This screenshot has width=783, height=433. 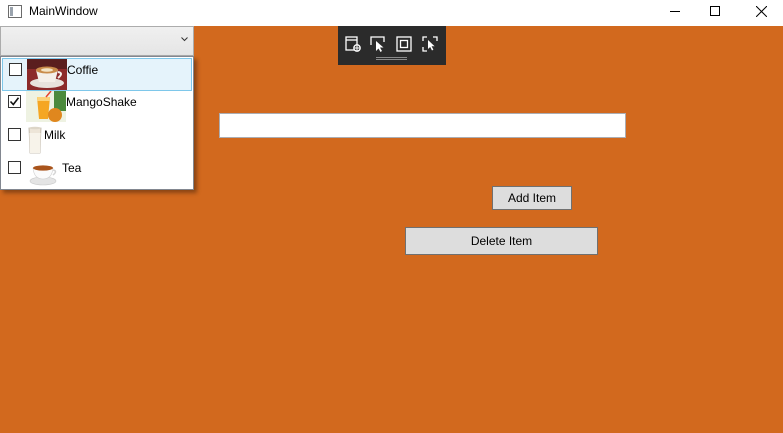 I want to click on milk-glass-icon, so click(x=35, y=139).